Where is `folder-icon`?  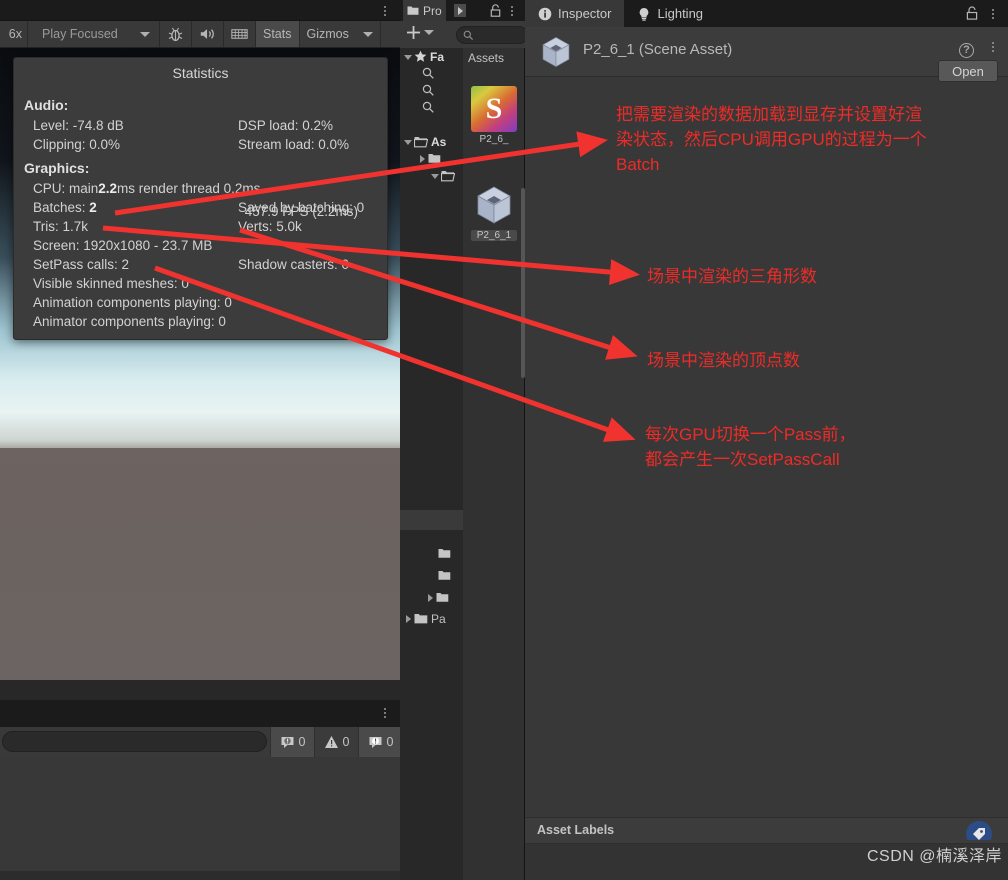
folder-icon is located at coordinates (444, 575).